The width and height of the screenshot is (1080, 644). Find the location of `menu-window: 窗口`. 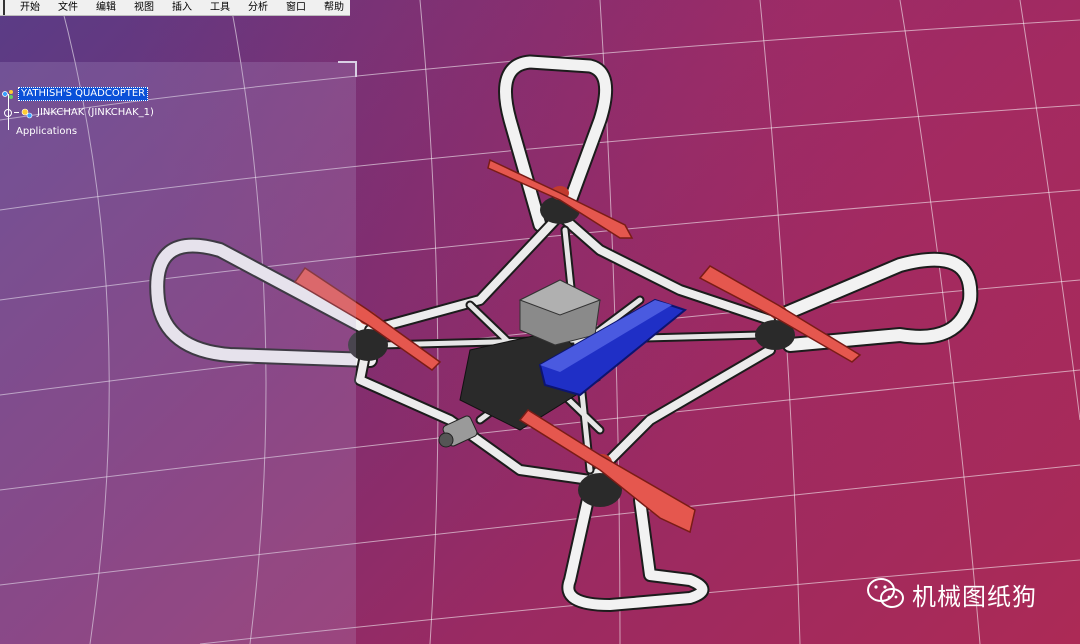

menu-window: 窗口 is located at coordinates (296, 7).